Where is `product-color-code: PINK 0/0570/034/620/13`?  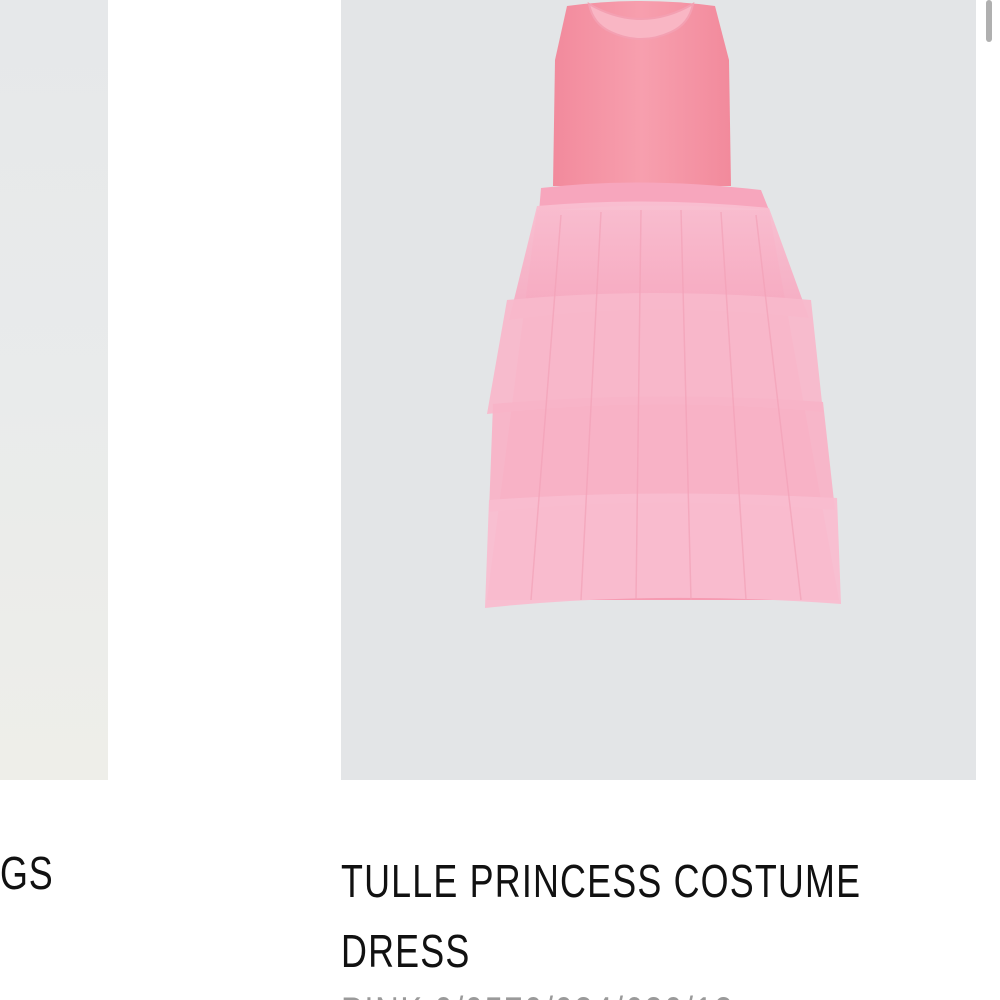
product-color-code: PINK 0/0570/034/620/13 is located at coordinates (637, 994).